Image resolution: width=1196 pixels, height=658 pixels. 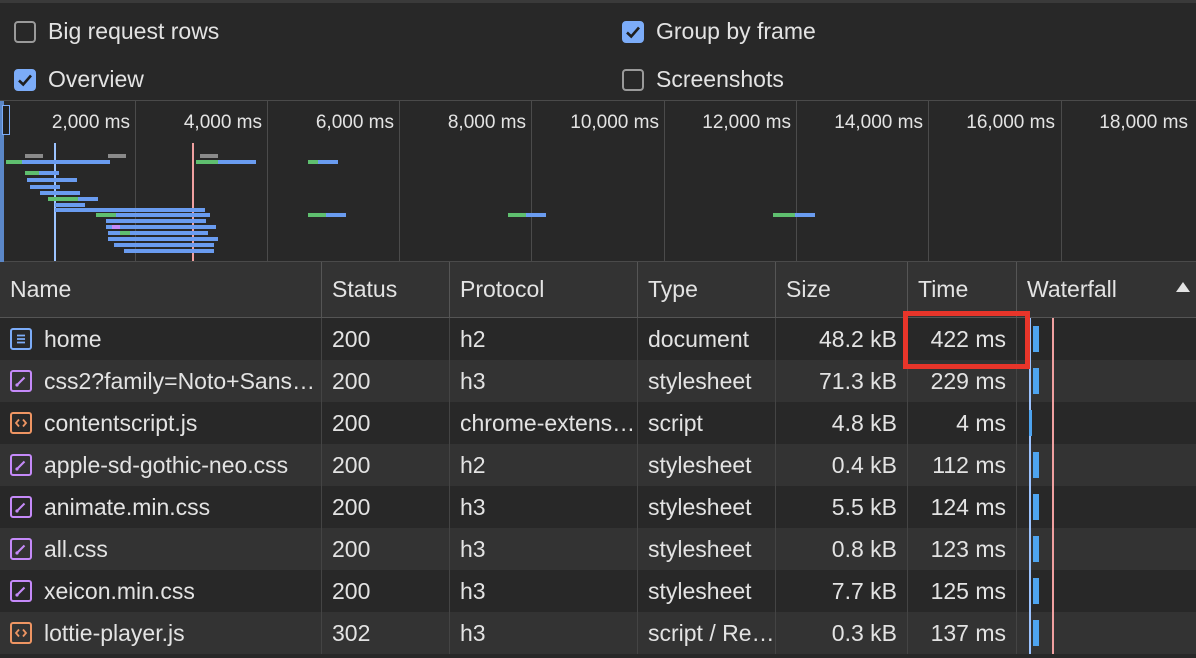 What do you see at coordinates (161, 339) in the screenshot?
I see `cell-name: home` at bounding box center [161, 339].